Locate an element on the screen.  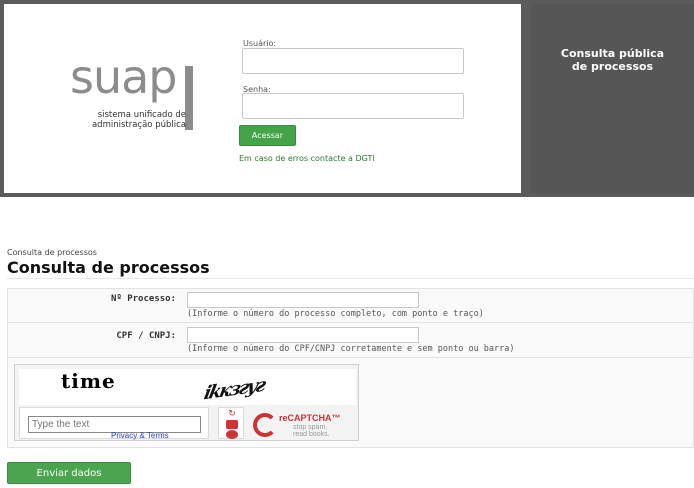
page-title: Consulta de processos is located at coordinates (108, 267).